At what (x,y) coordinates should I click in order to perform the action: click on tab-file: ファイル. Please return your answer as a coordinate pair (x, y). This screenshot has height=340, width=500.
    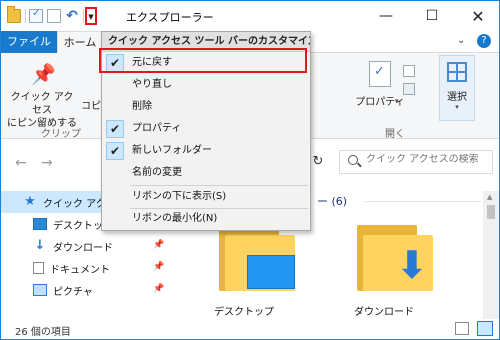
    Looking at the image, I should click on (29, 42).